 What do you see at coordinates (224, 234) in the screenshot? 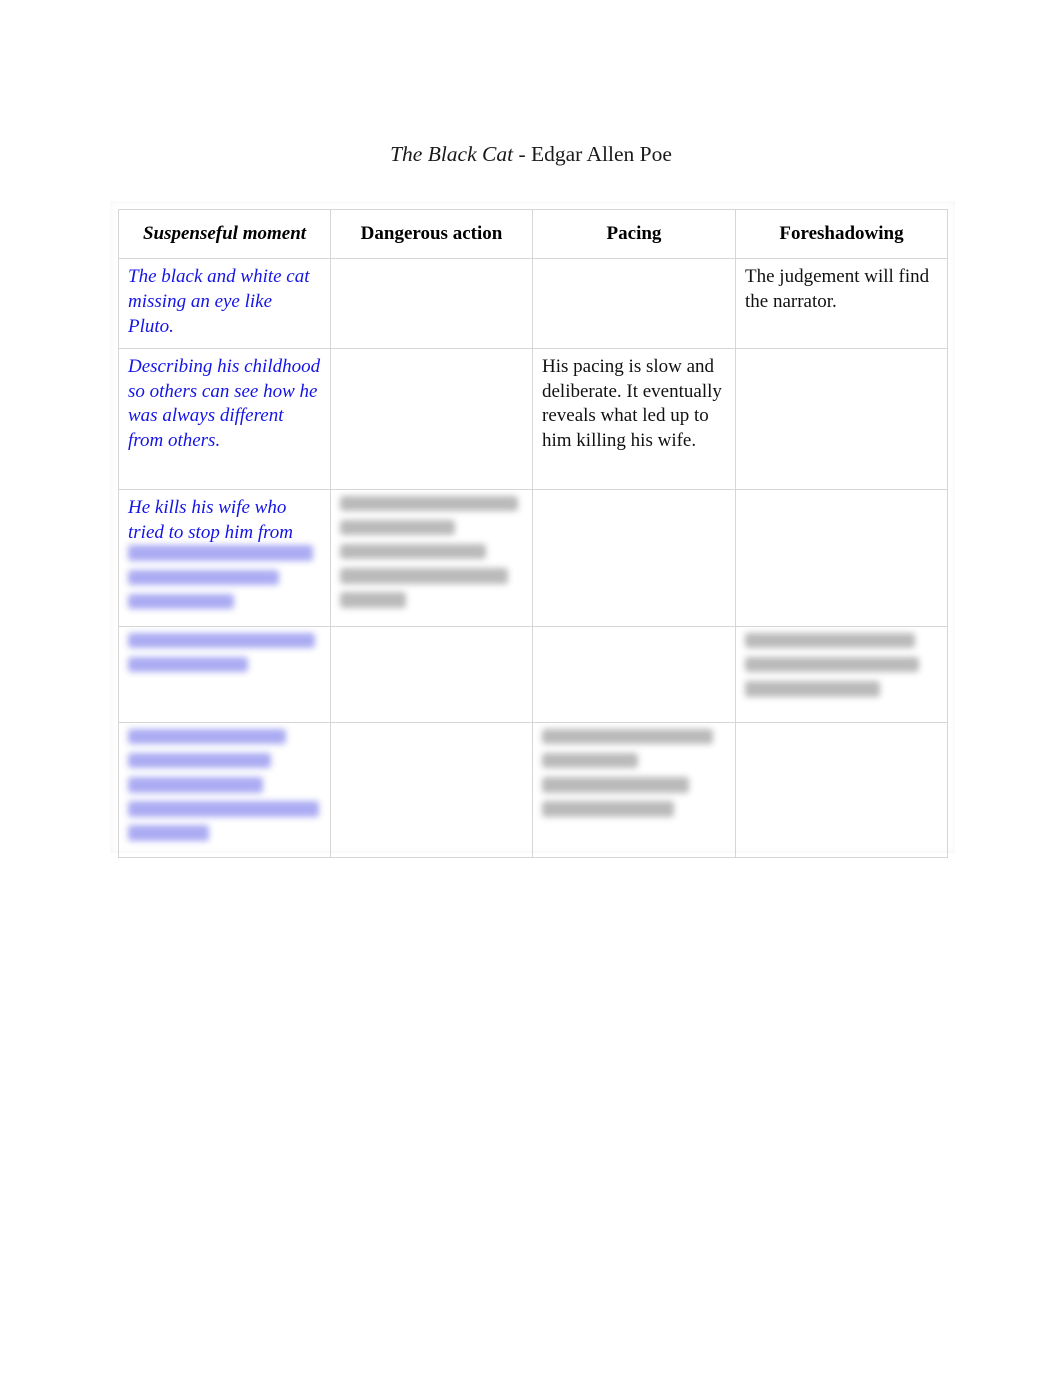
I see `column-header-suspenseful-moment: Suspenseful moment` at bounding box center [224, 234].